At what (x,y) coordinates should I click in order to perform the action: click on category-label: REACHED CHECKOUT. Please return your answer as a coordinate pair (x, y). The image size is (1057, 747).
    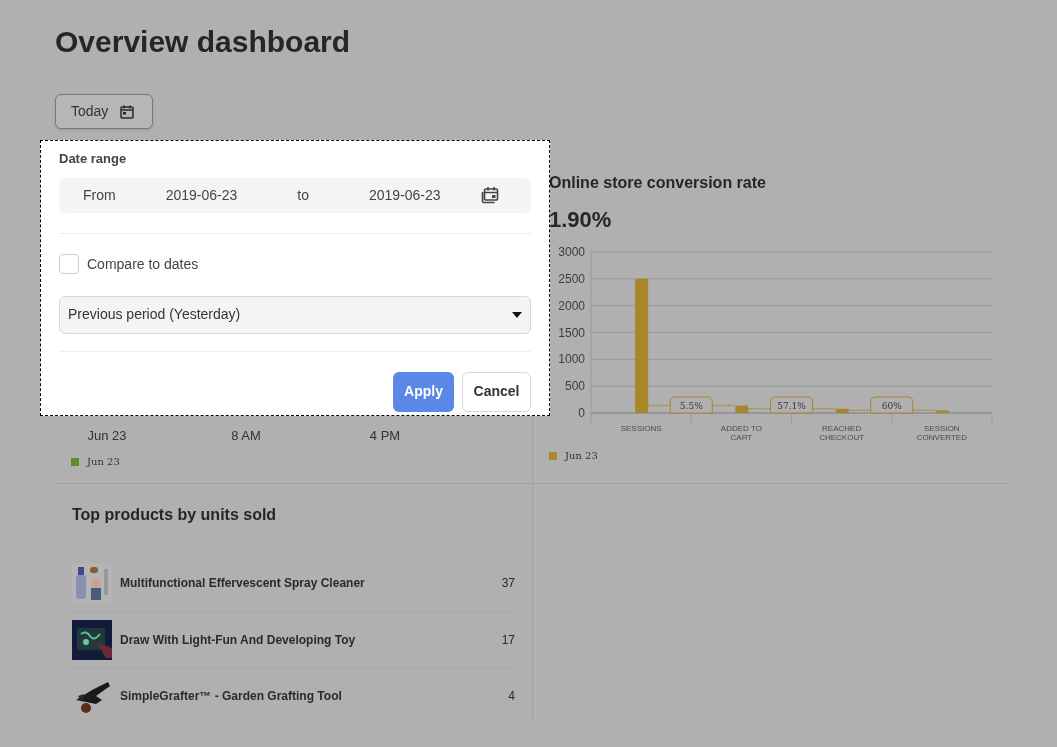
    Looking at the image, I should click on (842, 433).